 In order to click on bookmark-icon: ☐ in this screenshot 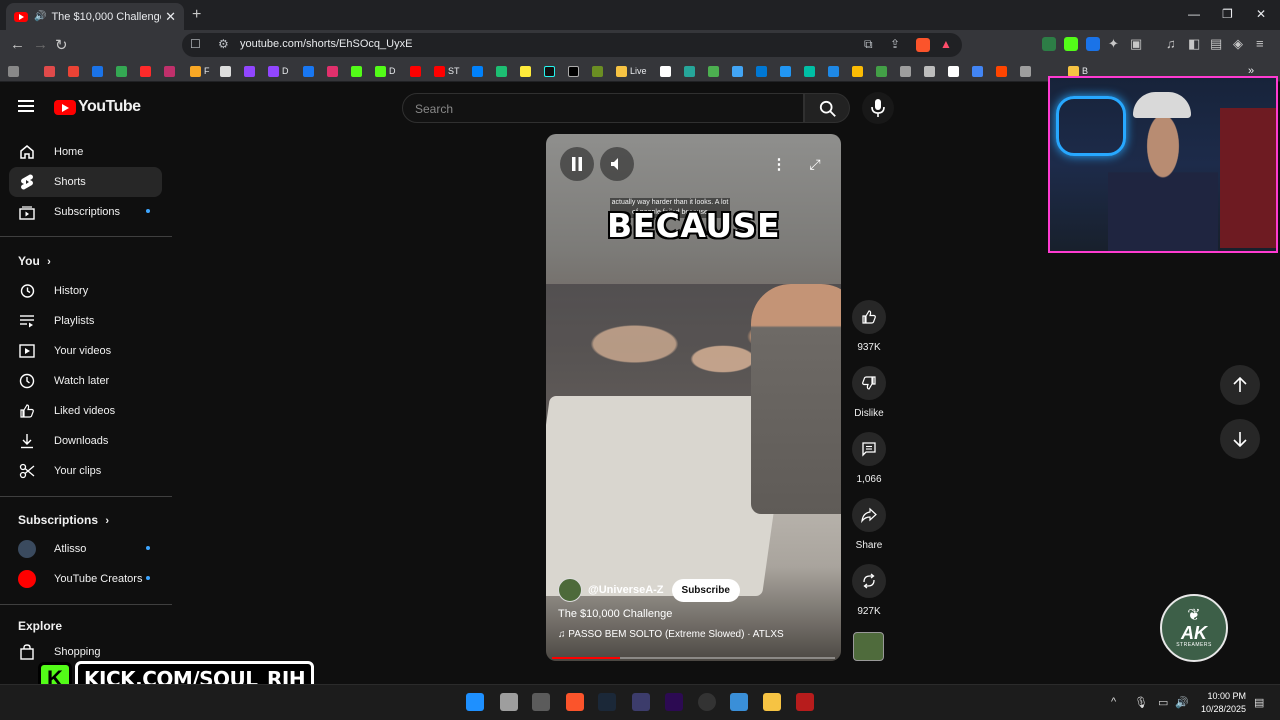, I will do `click(195, 44)`.